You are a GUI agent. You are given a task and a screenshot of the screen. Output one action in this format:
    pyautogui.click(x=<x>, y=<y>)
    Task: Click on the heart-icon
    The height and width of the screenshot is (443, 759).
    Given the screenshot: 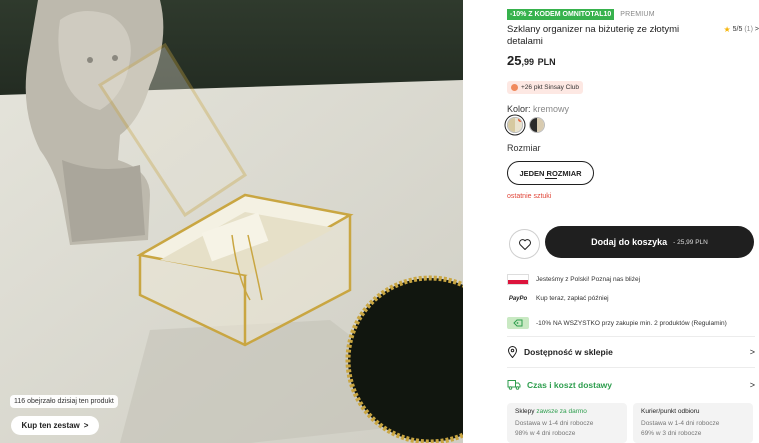 What is the action you would take?
    pyautogui.click(x=524, y=244)
    